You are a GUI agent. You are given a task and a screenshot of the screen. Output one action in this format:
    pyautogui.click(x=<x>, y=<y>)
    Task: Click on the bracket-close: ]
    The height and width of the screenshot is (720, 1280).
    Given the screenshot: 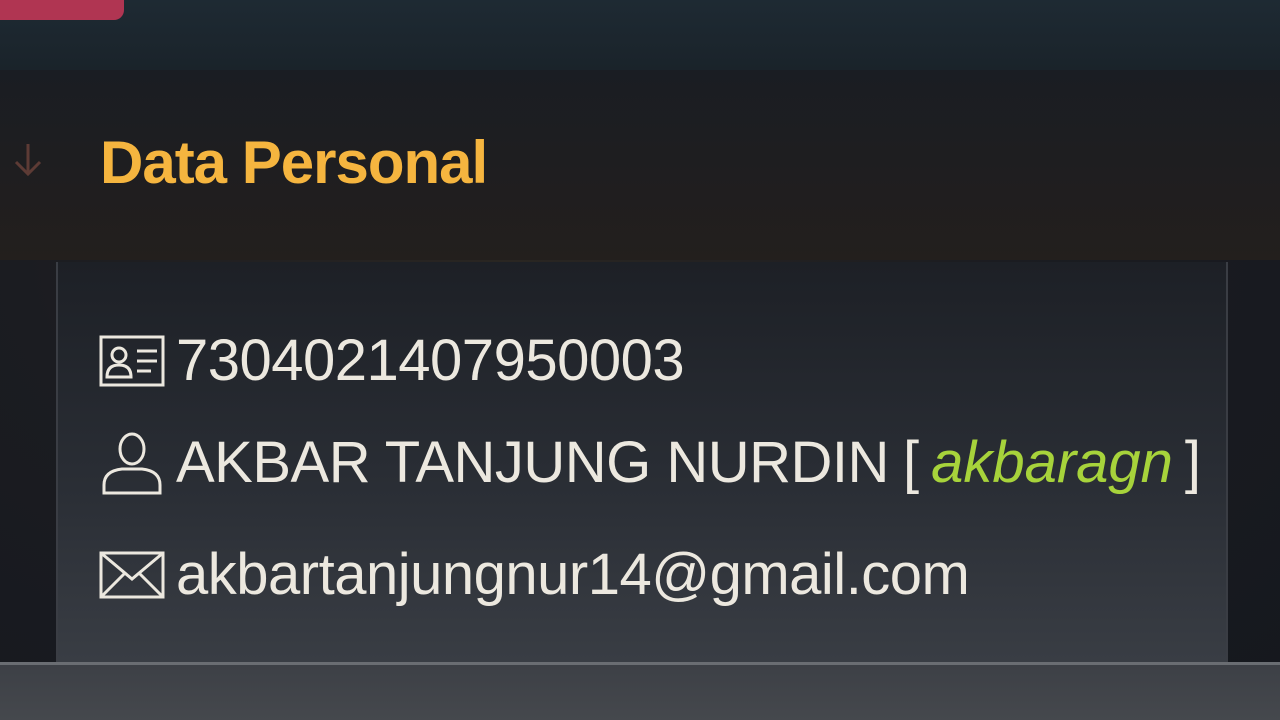 What is the action you would take?
    pyautogui.click(x=1193, y=462)
    